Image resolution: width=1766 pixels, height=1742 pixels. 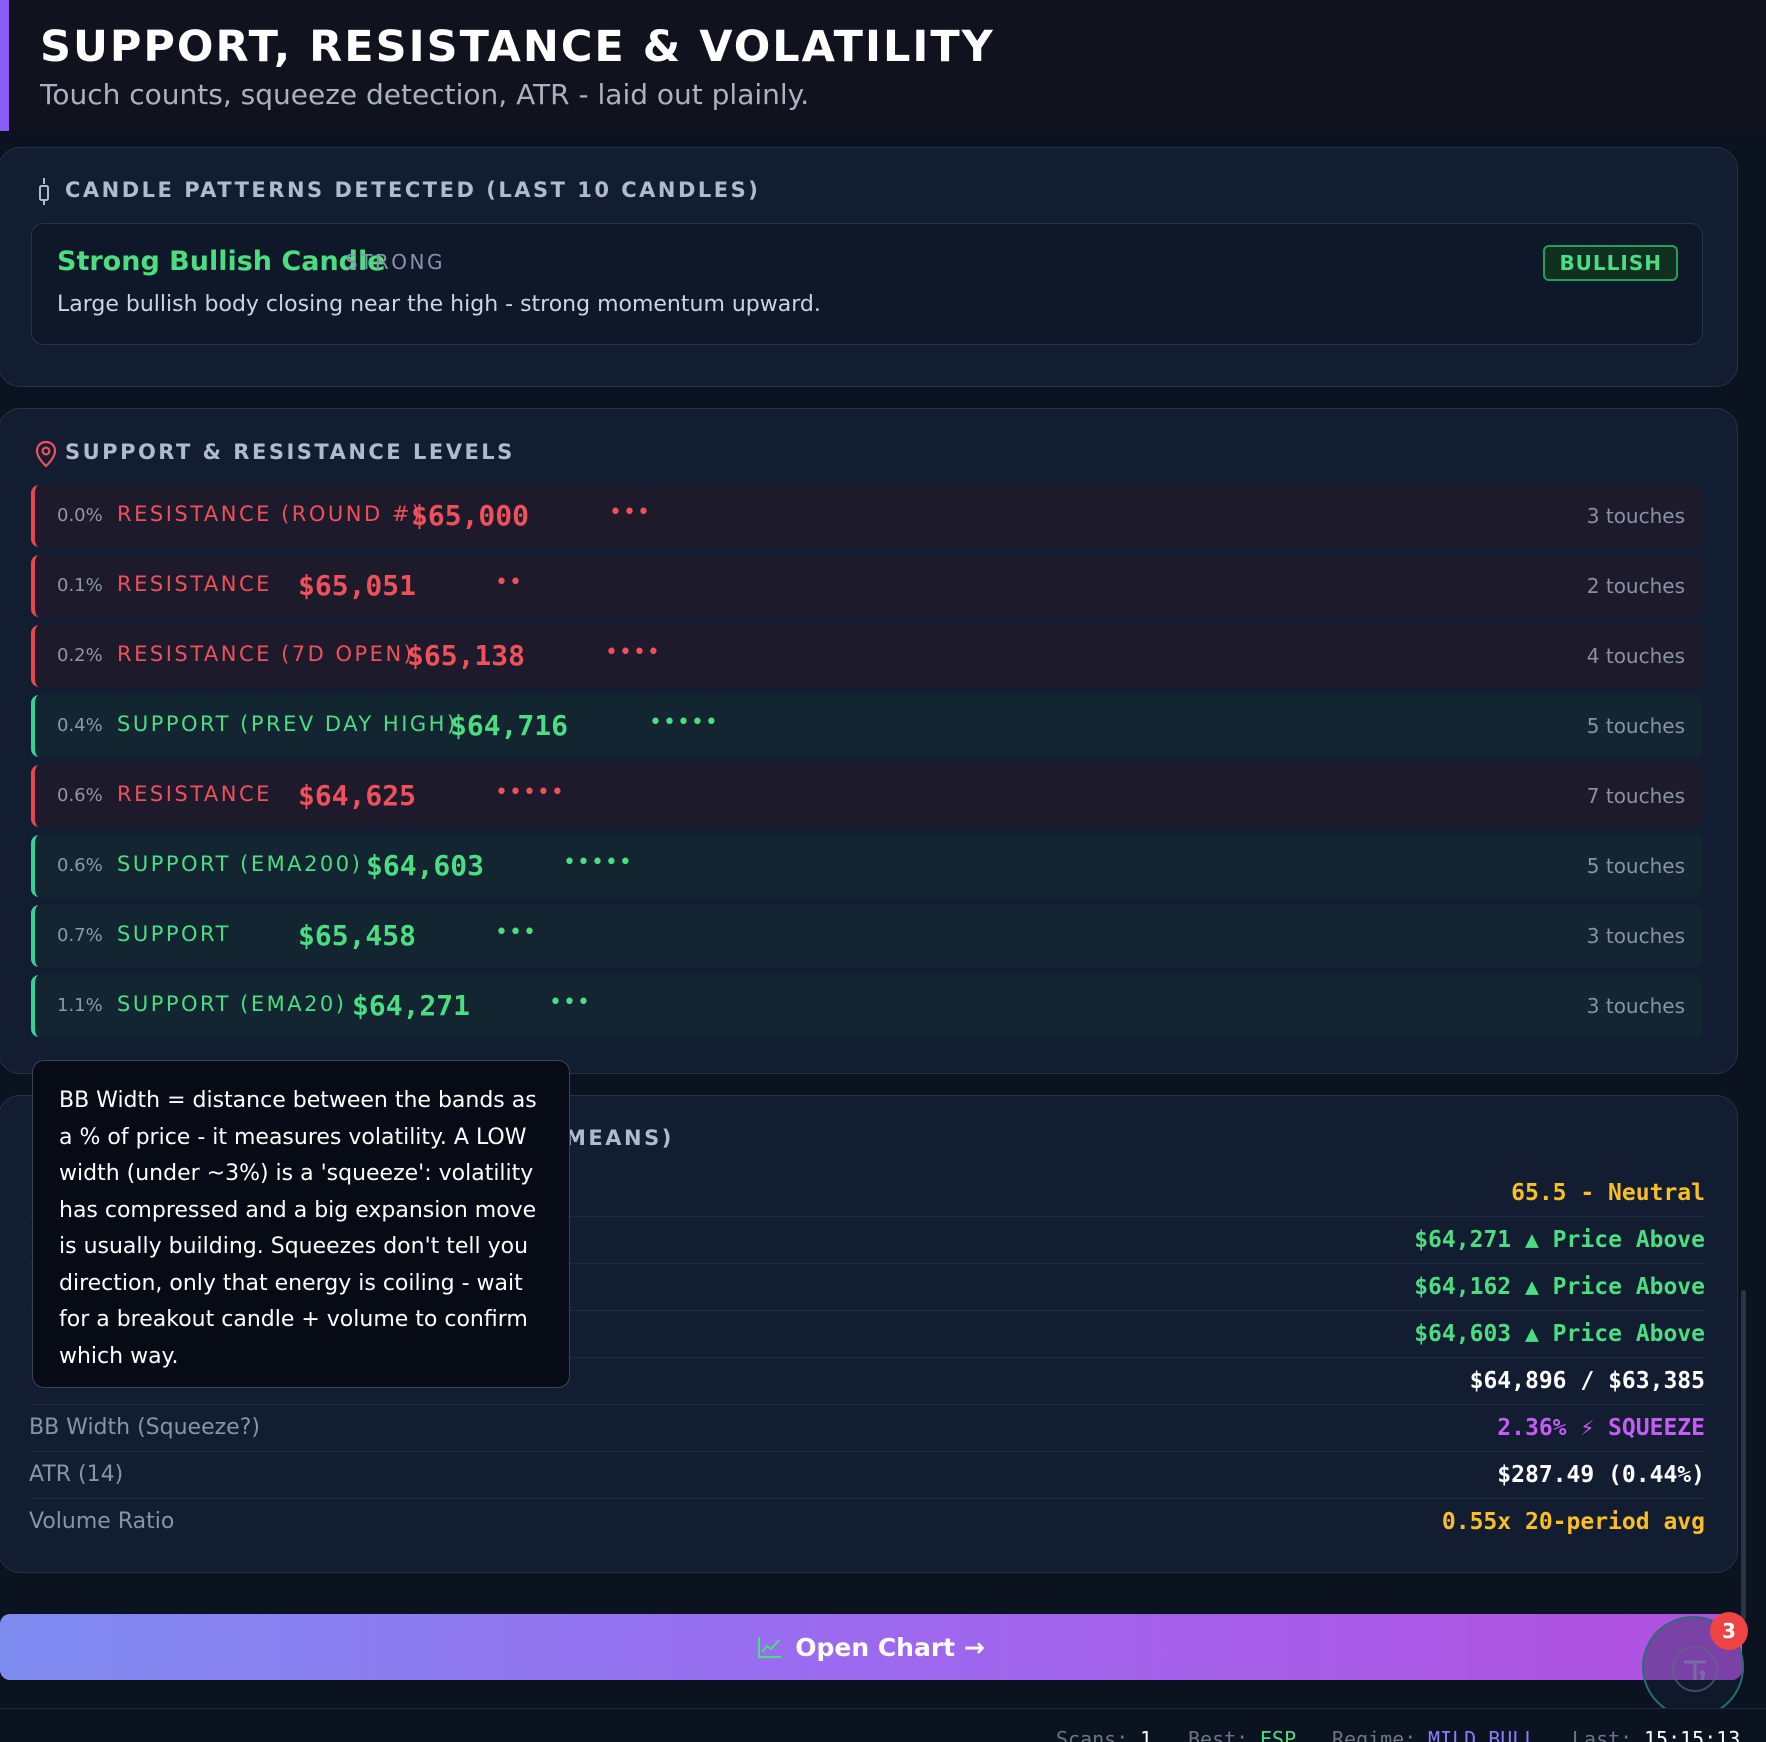 What do you see at coordinates (619, 1138) in the screenshot?
I see `indicators-title-fragment: MEANS)` at bounding box center [619, 1138].